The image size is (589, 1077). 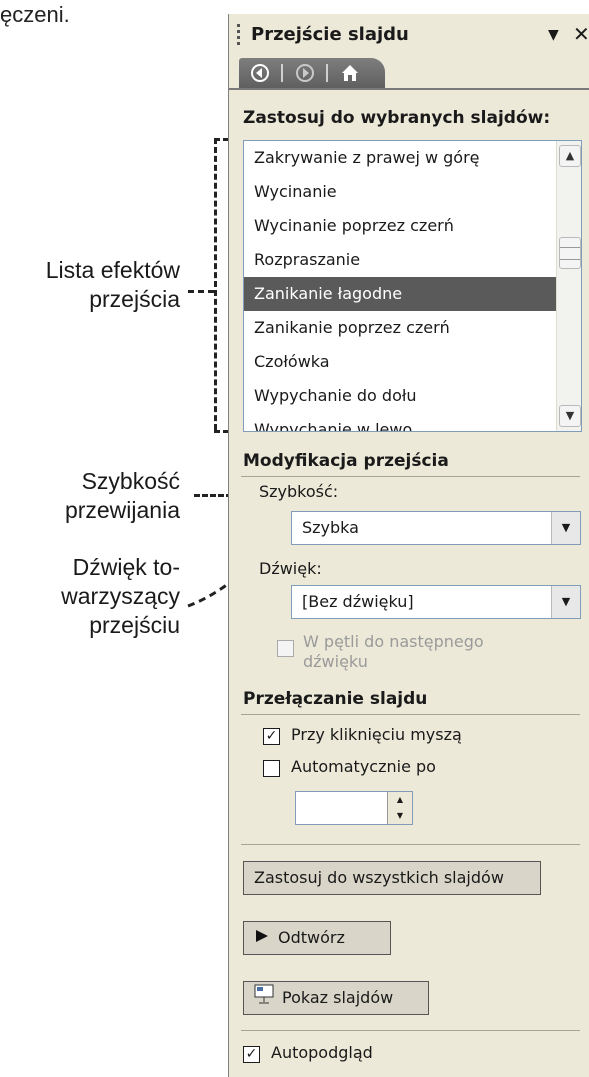 What do you see at coordinates (251, 1054) in the screenshot?
I see `autopreview-checkbox: ✓` at bounding box center [251, 1054].